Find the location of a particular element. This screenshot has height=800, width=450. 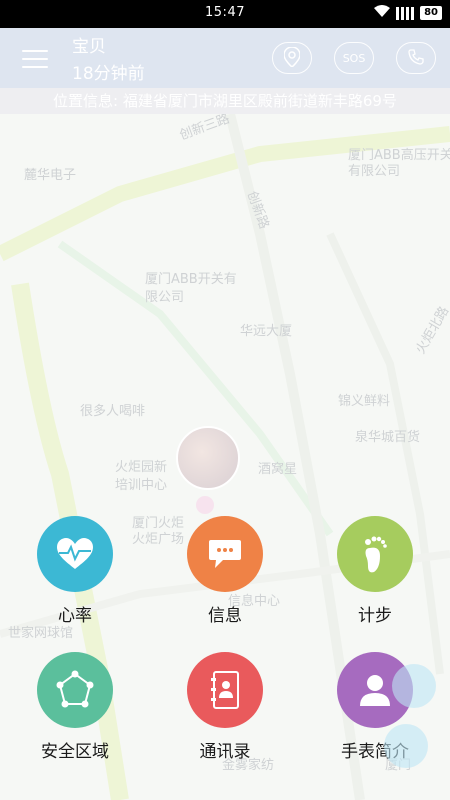

call-button is located at coordinates (416, 58).